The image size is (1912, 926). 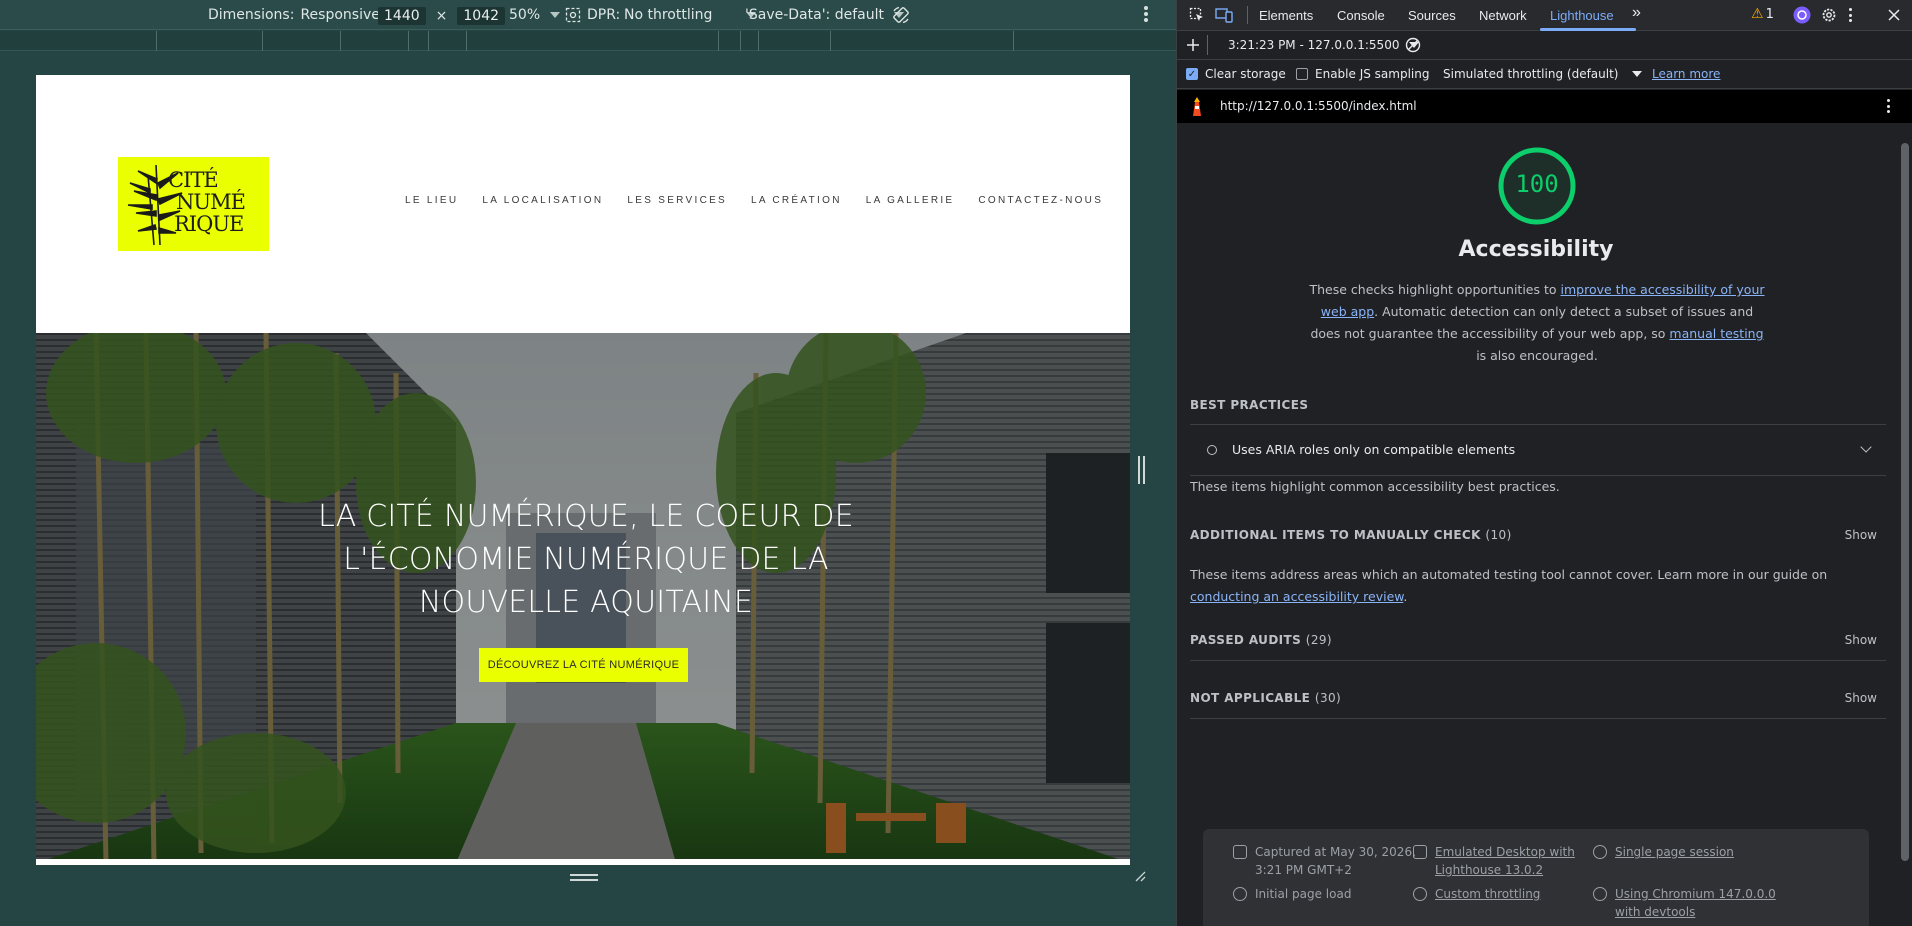 I want to click on nav-link-contact: CONTACTEZ-NOUS, so click(x=1040, y=200).